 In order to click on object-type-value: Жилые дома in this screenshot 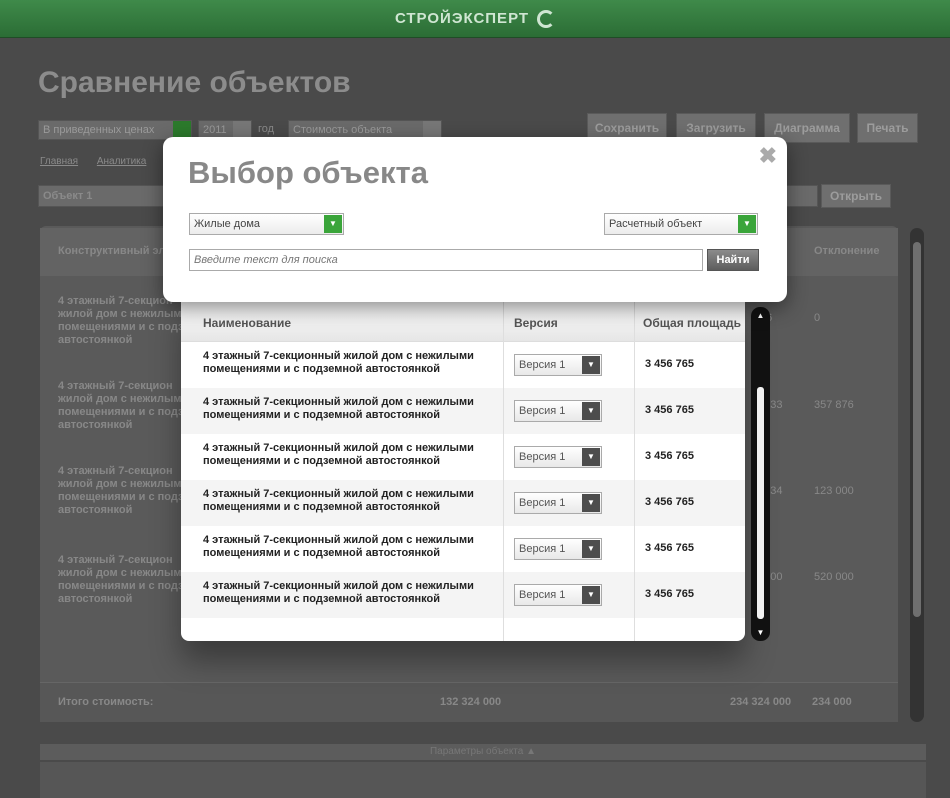, I will do `click(227, 224)`.